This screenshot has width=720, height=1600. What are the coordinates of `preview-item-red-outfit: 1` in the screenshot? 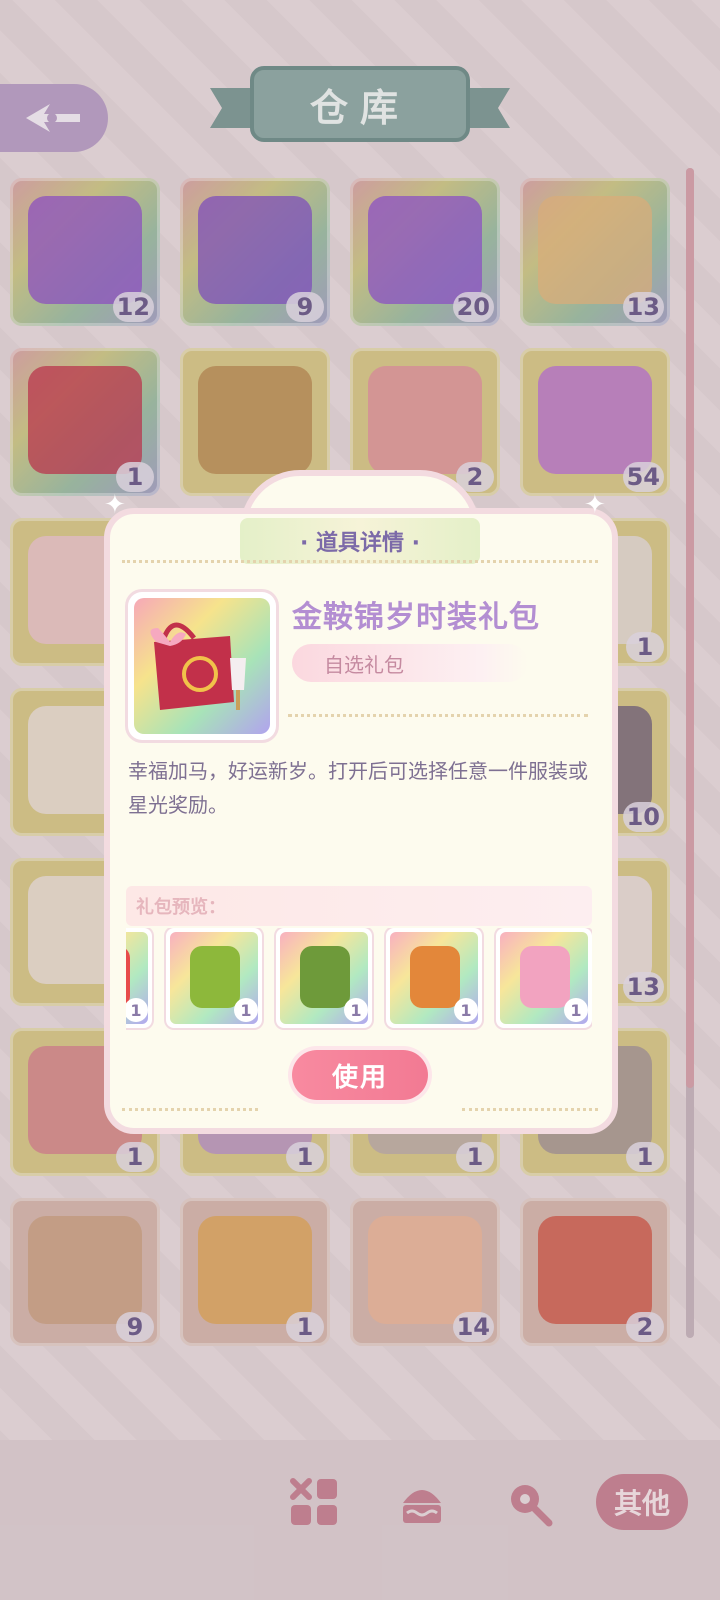 It's located at (139, 978).